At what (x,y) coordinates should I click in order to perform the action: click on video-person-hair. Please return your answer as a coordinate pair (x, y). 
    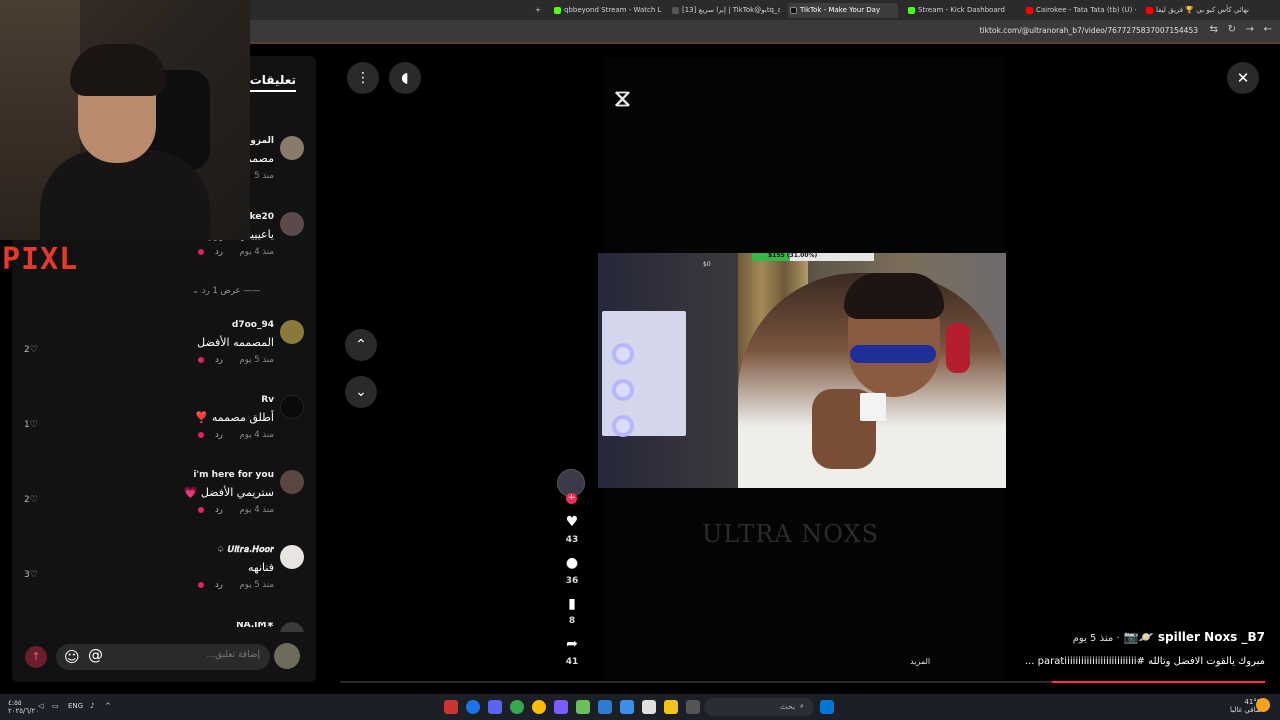
    Looking at the image, I should click on (894, 296).